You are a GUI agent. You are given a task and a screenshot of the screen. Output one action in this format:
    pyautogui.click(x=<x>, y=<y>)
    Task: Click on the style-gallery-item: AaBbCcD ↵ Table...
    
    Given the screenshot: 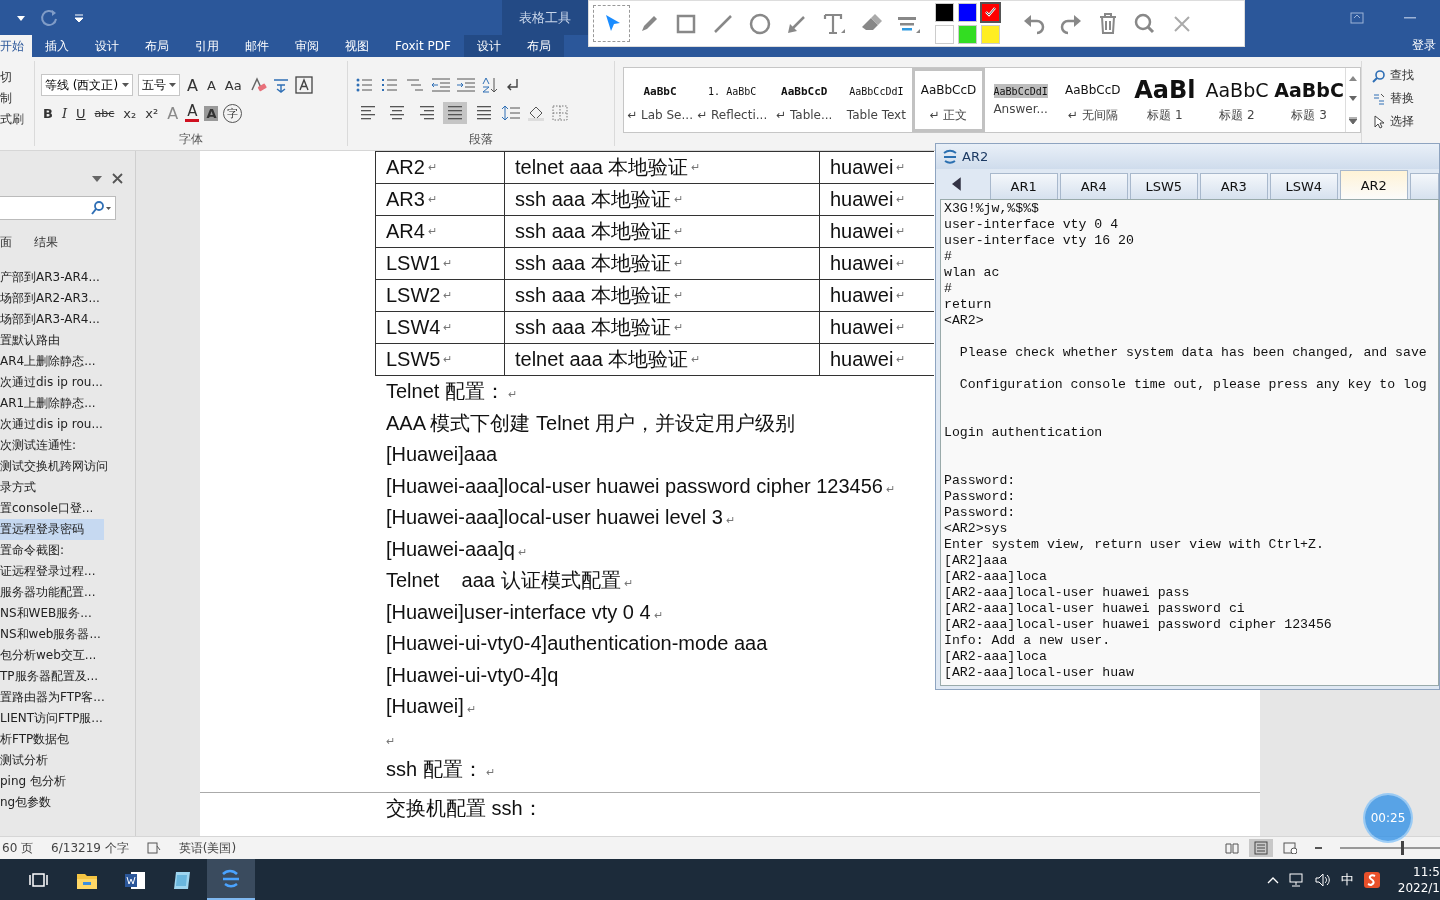 What is the action you would take?
    pyautogui.click(x=804, y=100)
    